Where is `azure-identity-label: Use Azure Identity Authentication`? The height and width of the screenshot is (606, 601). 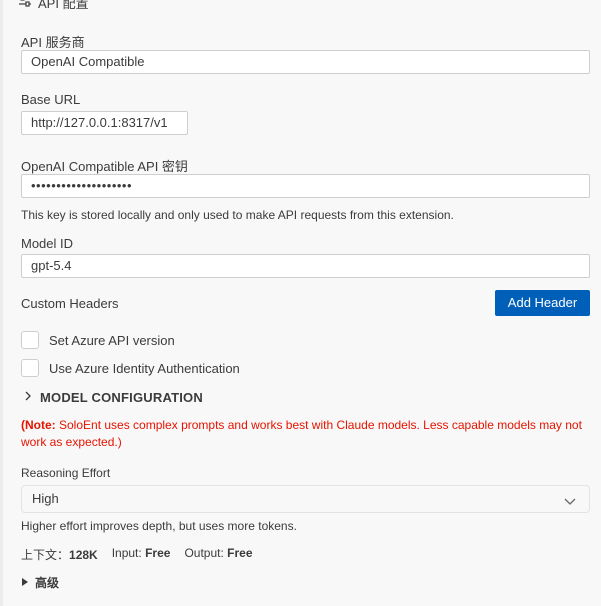 azure-identity-label: Use Azure Identity Authentication is located at coordinates (144, 368).